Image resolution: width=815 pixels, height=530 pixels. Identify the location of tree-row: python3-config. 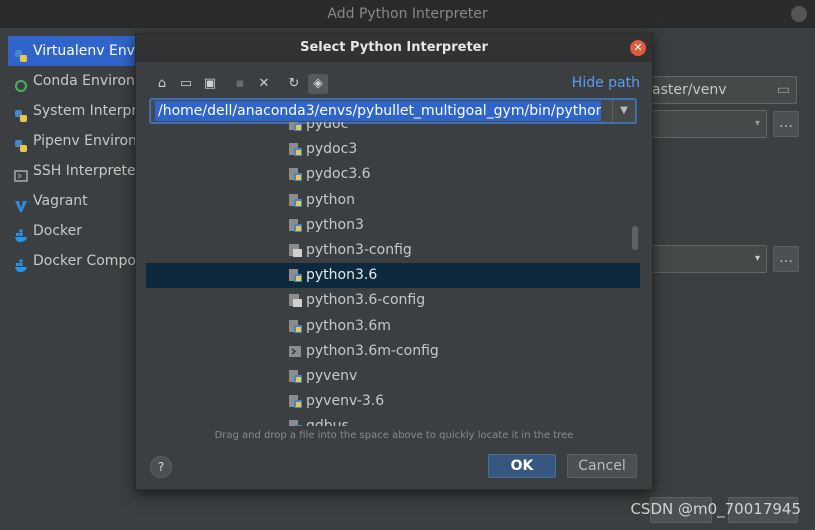
(393, 250).